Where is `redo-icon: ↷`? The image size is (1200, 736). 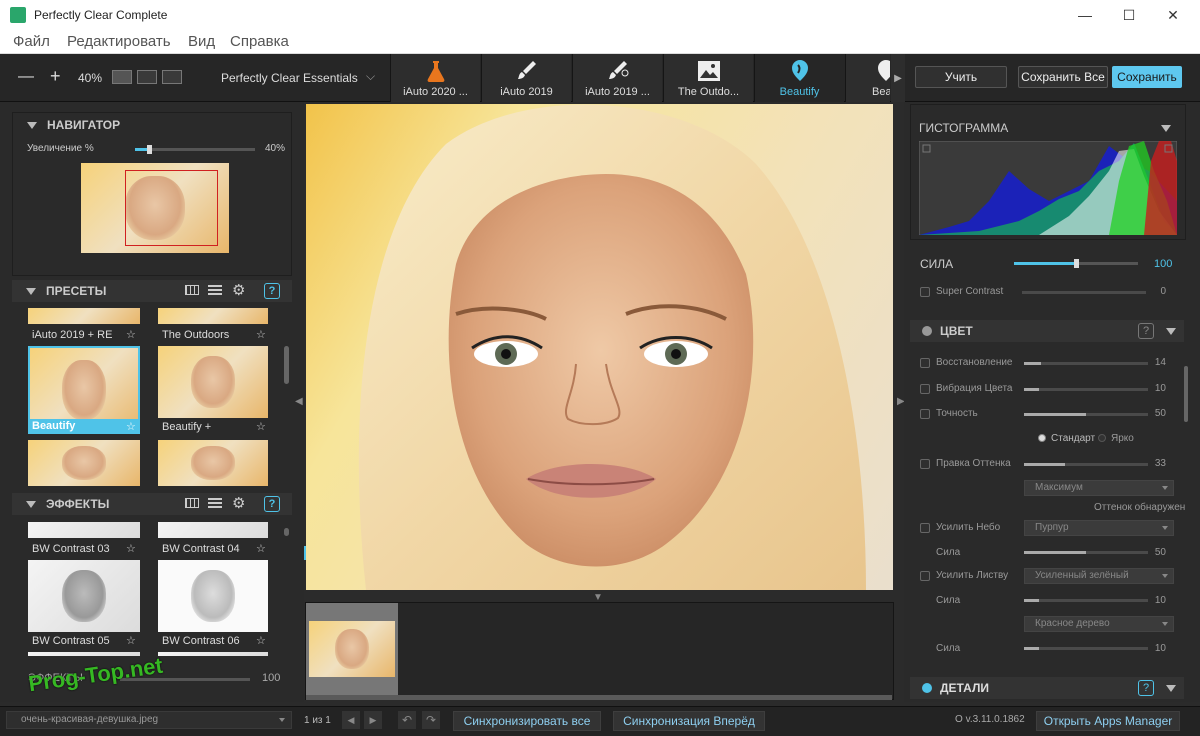
redo-icon: ↷ is located at coordinates (431, 720).